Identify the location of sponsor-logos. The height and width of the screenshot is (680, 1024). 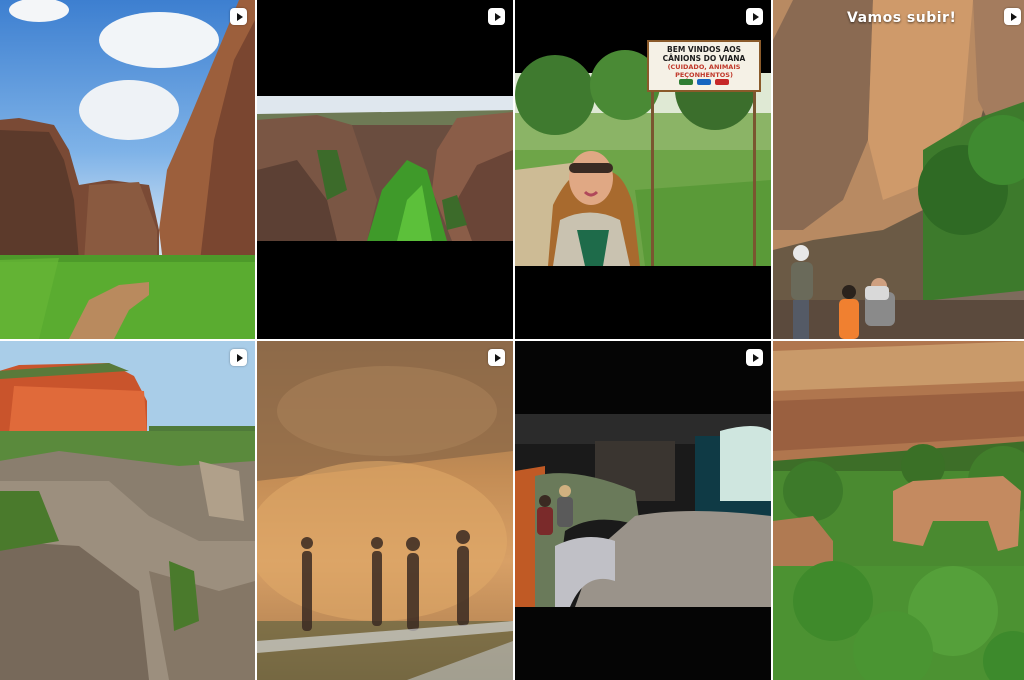
(704, 83).